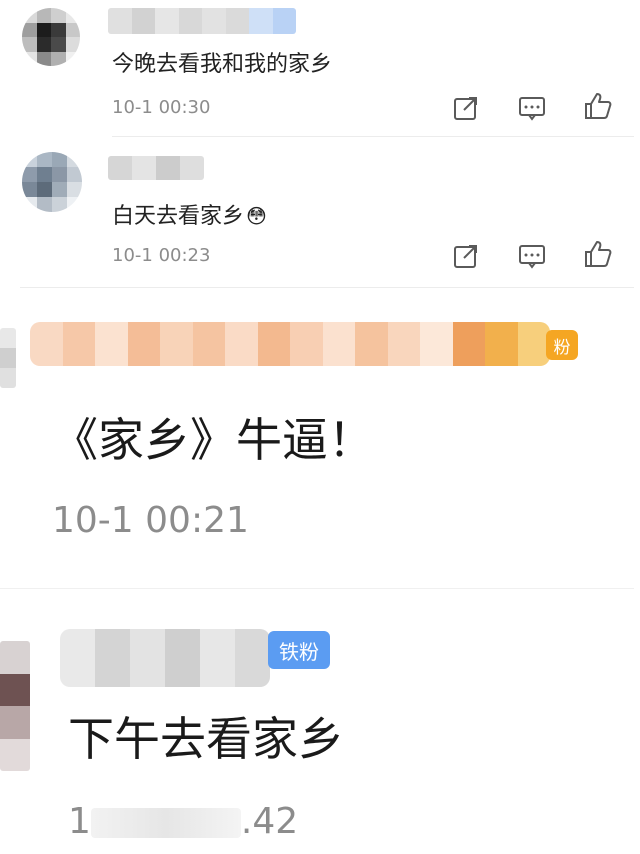 This screenshot has width=640, height=854. Describe the element at coordinates (206, 739) in the screenshot. I see `comment-text: 下午去看家乡` at that location.